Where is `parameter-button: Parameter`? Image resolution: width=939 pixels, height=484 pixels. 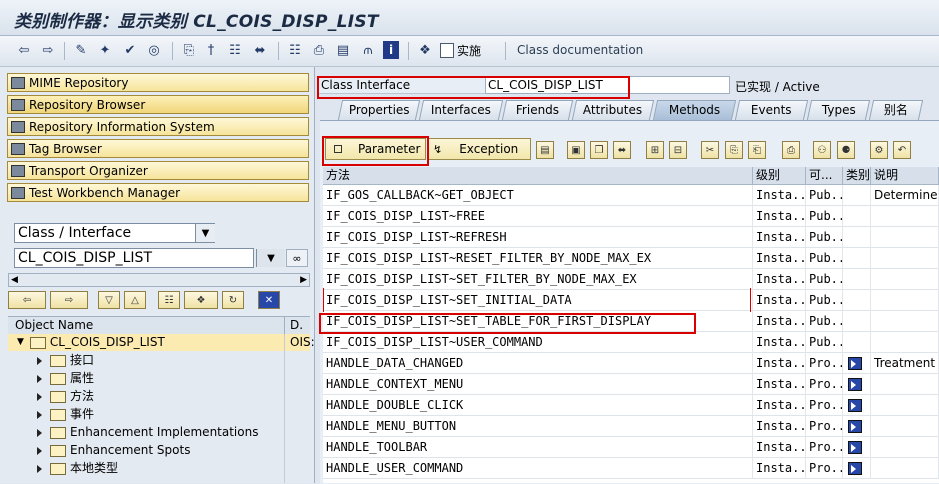 parameter-button: Parameter is located at coordinates (375, 149).